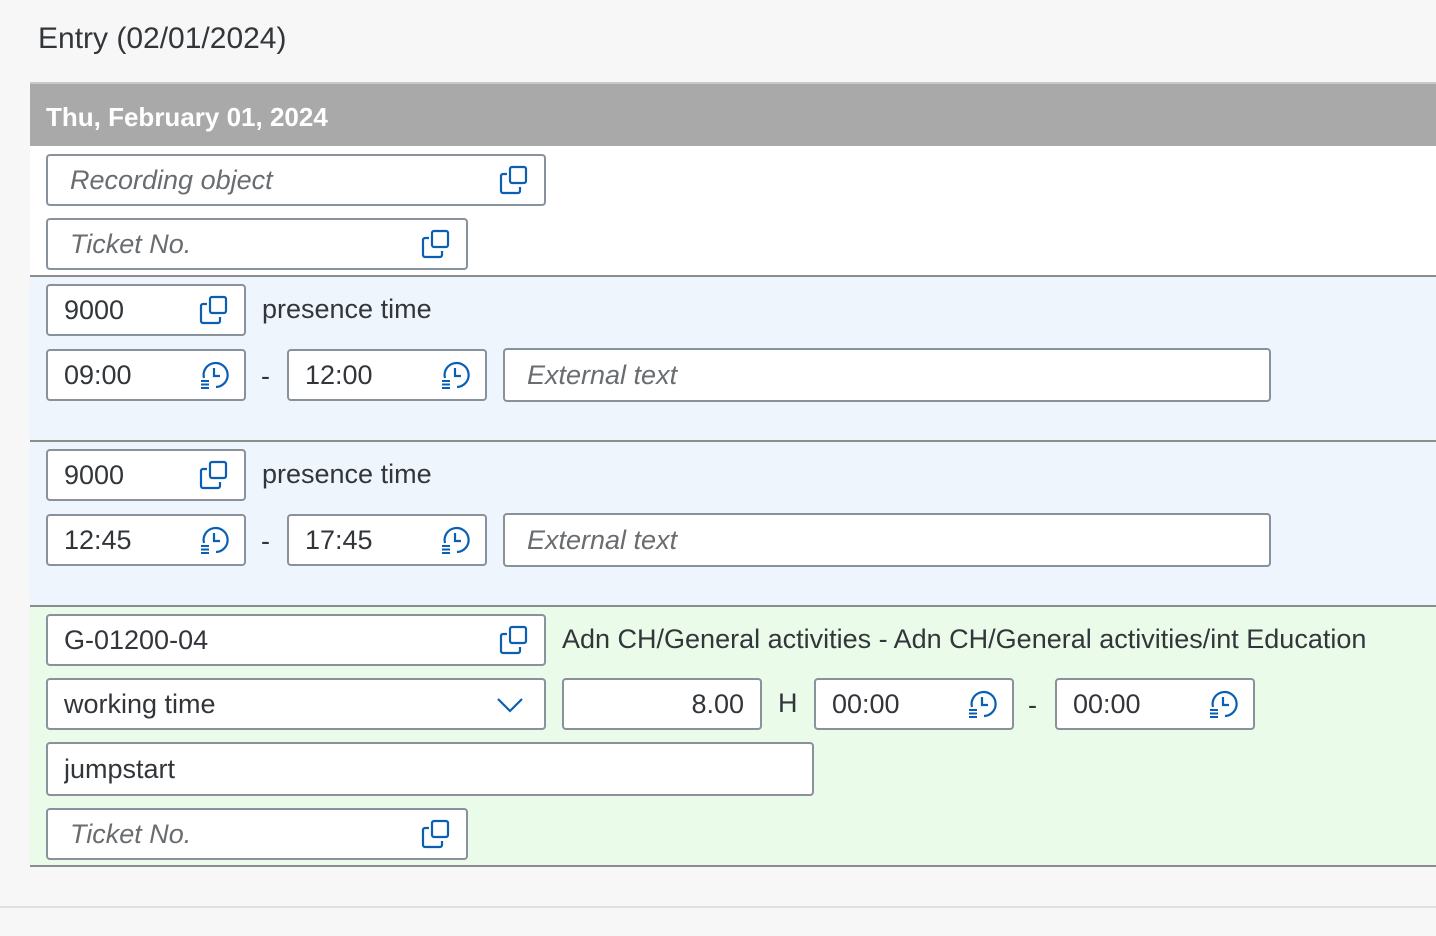  I want to click on end-time-field: 12:00, so click(387, 375).